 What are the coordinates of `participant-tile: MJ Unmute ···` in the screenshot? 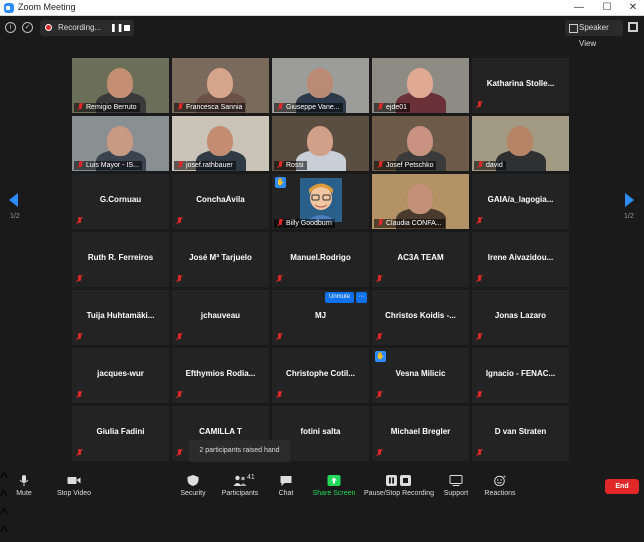 It's located at (320, 317).